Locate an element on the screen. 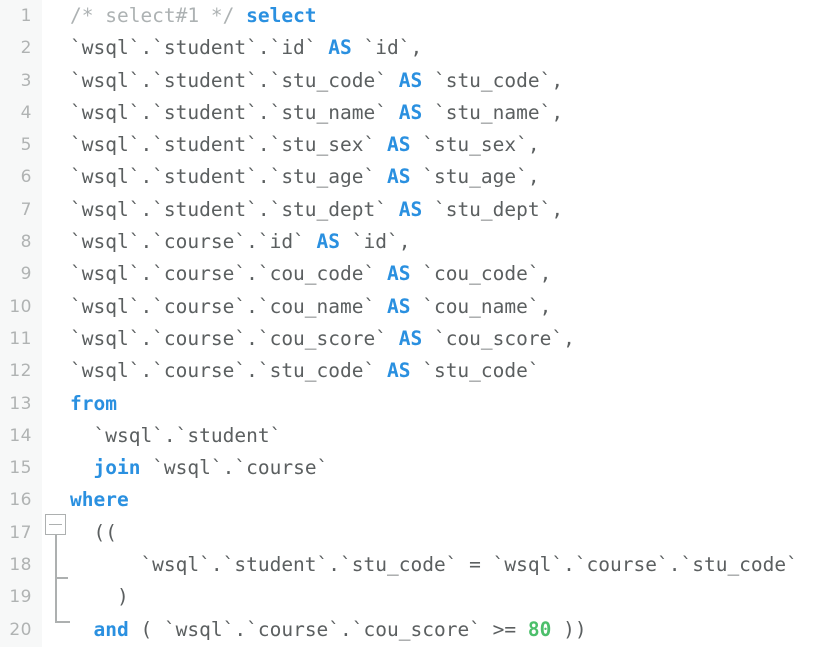 Image resolution: width=833 pixels, height=647 pixels. code-token: /* select#1 */ is located at coordinates (158, 15).